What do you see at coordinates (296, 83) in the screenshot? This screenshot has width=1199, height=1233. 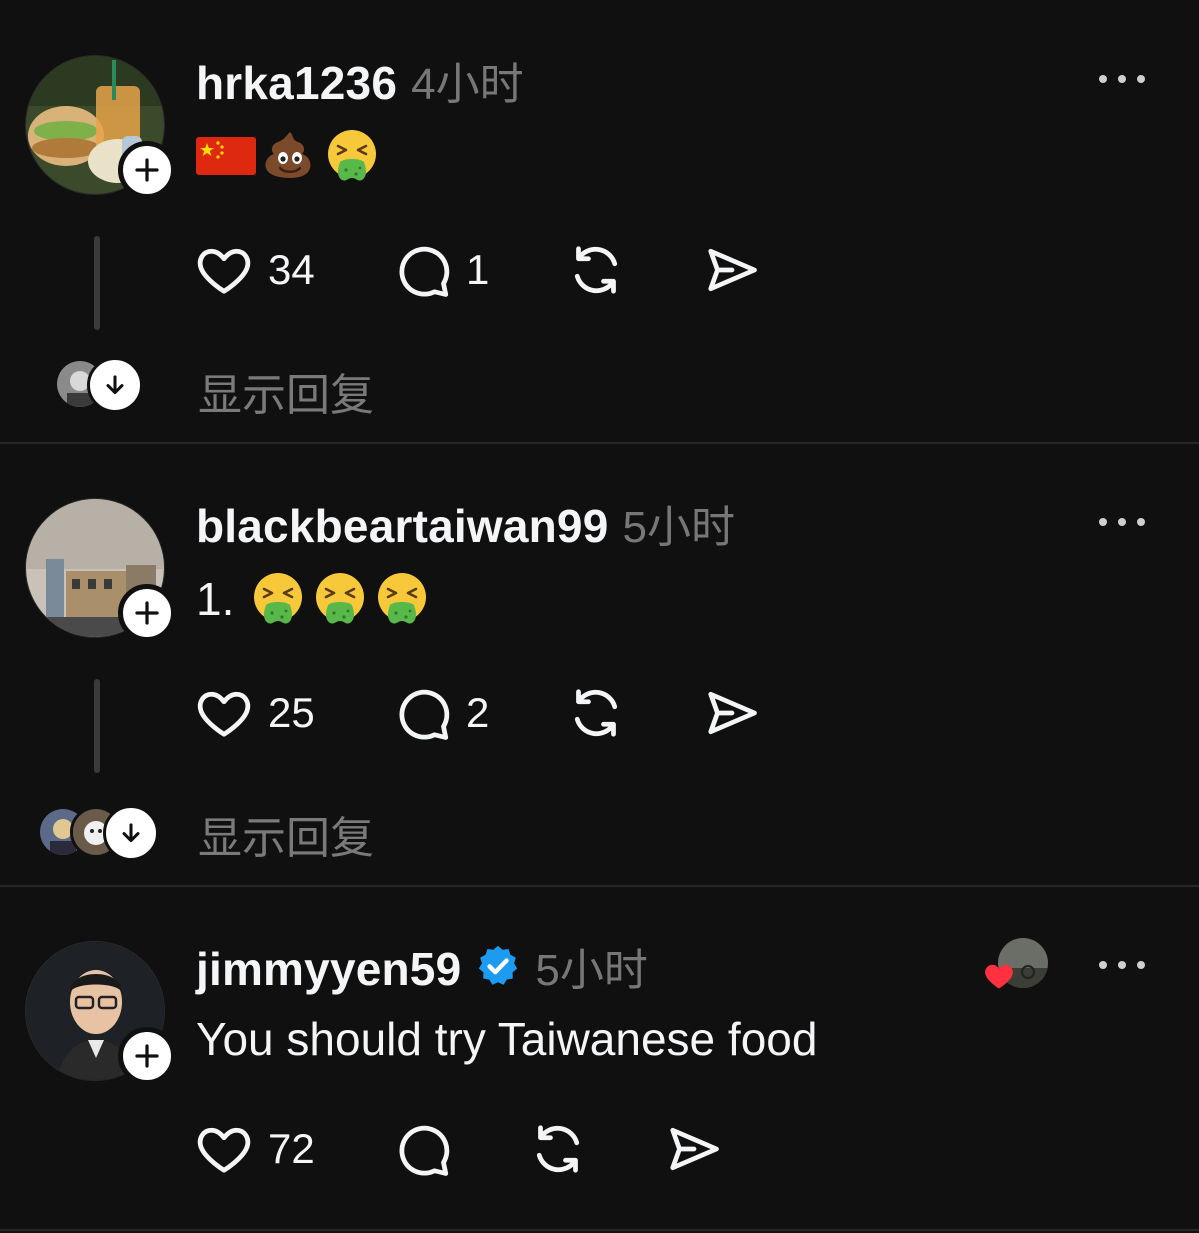 I see `username: hrka1236` at bounding box center [296, 83].